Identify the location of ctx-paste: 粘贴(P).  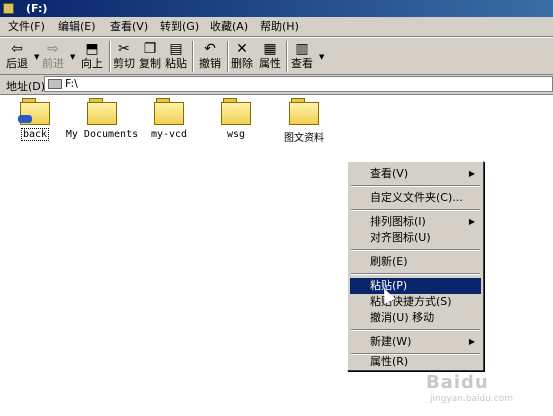
(415, 286).